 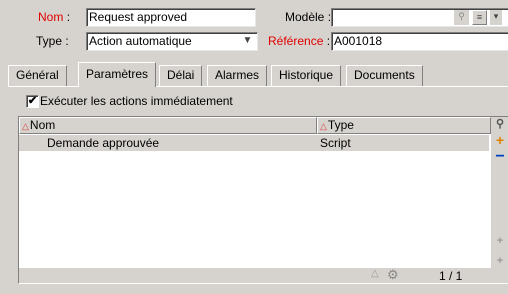 I want to click on tab-delai-label: Délai, so click(x=181, y=75).